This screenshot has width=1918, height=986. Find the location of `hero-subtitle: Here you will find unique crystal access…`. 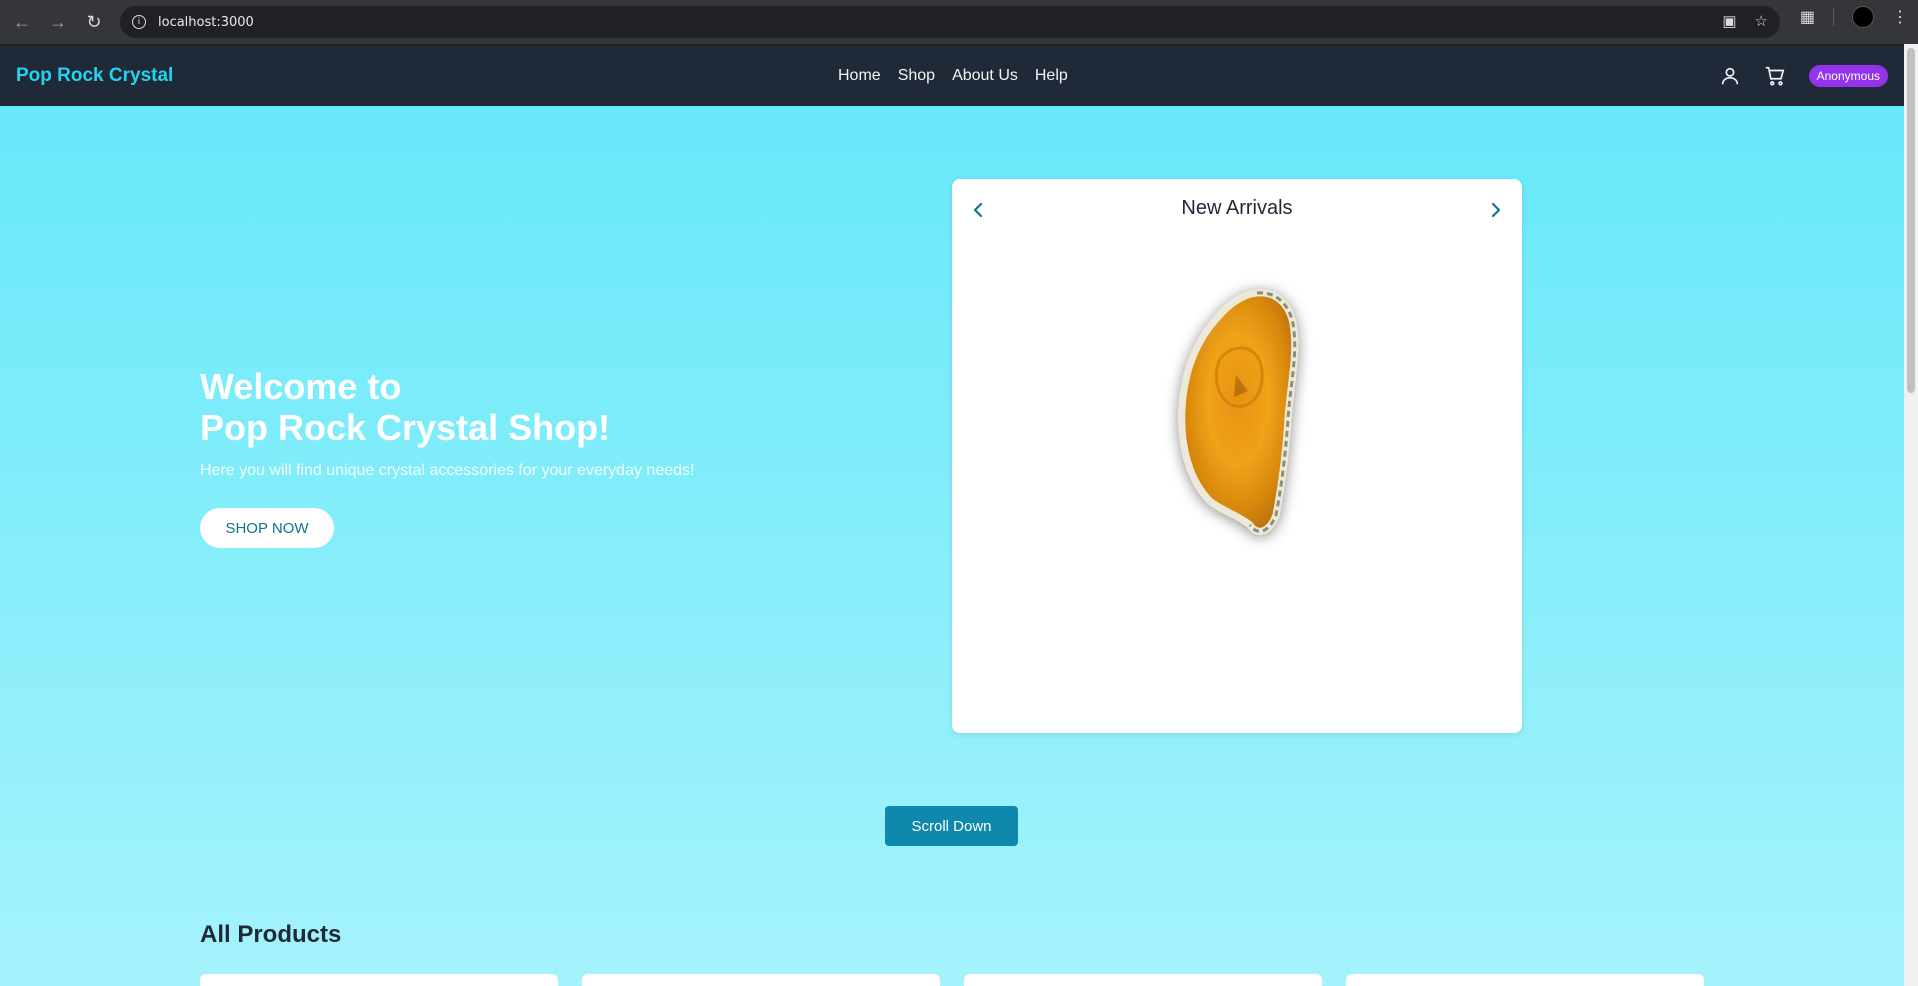

hero-subtitle: Here you will find unique crystal access… is located at coordinates (447, 470).